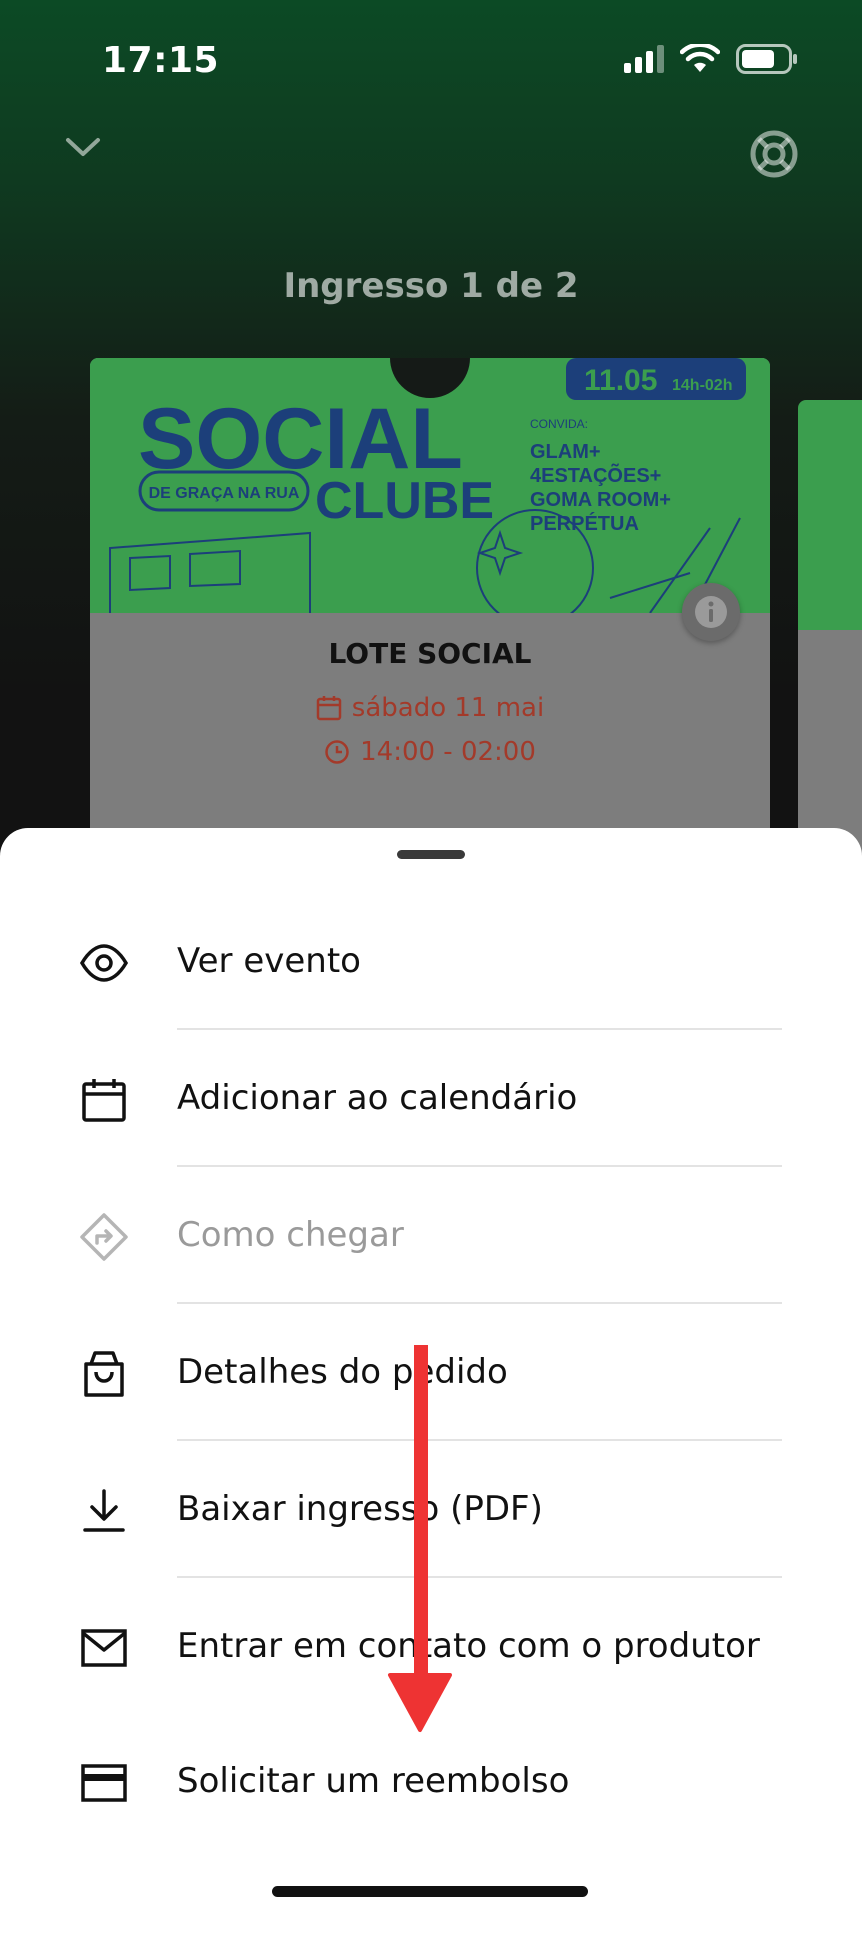 Image resolution: width=862 pixels, height=1953 pixels. What do you see at coordinates (620, 380) in the screenshot?
I see `banner-date: 11.05` at bounding box center [620, 380].